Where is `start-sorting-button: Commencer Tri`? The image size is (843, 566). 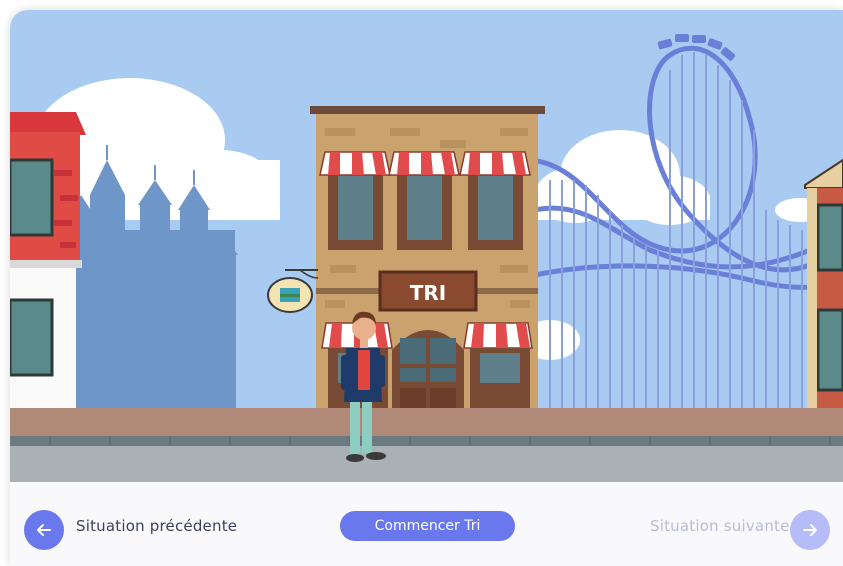 start-sorting-button: Commencer Tri is located at coordinates (427, 526).